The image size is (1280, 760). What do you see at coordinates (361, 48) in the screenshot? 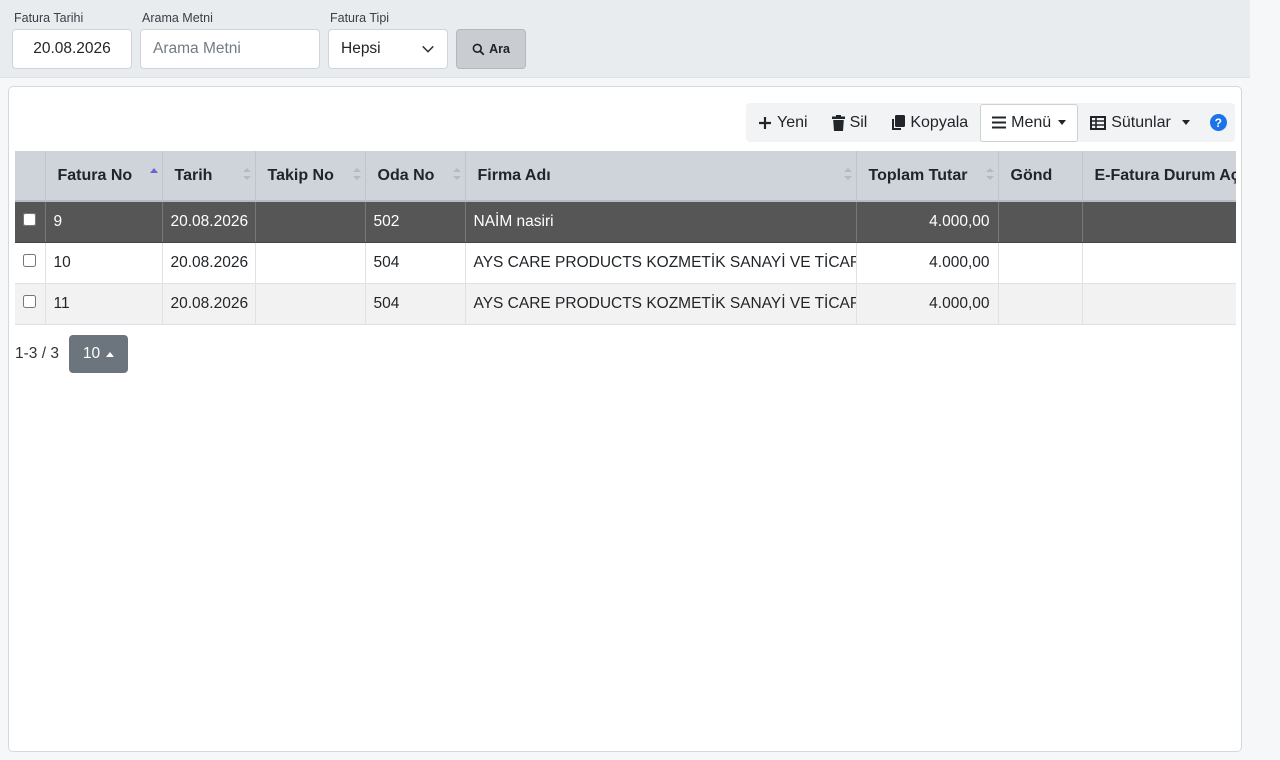
I see `invoice-type-value: Hepsi` at bounding box center [361, 48].